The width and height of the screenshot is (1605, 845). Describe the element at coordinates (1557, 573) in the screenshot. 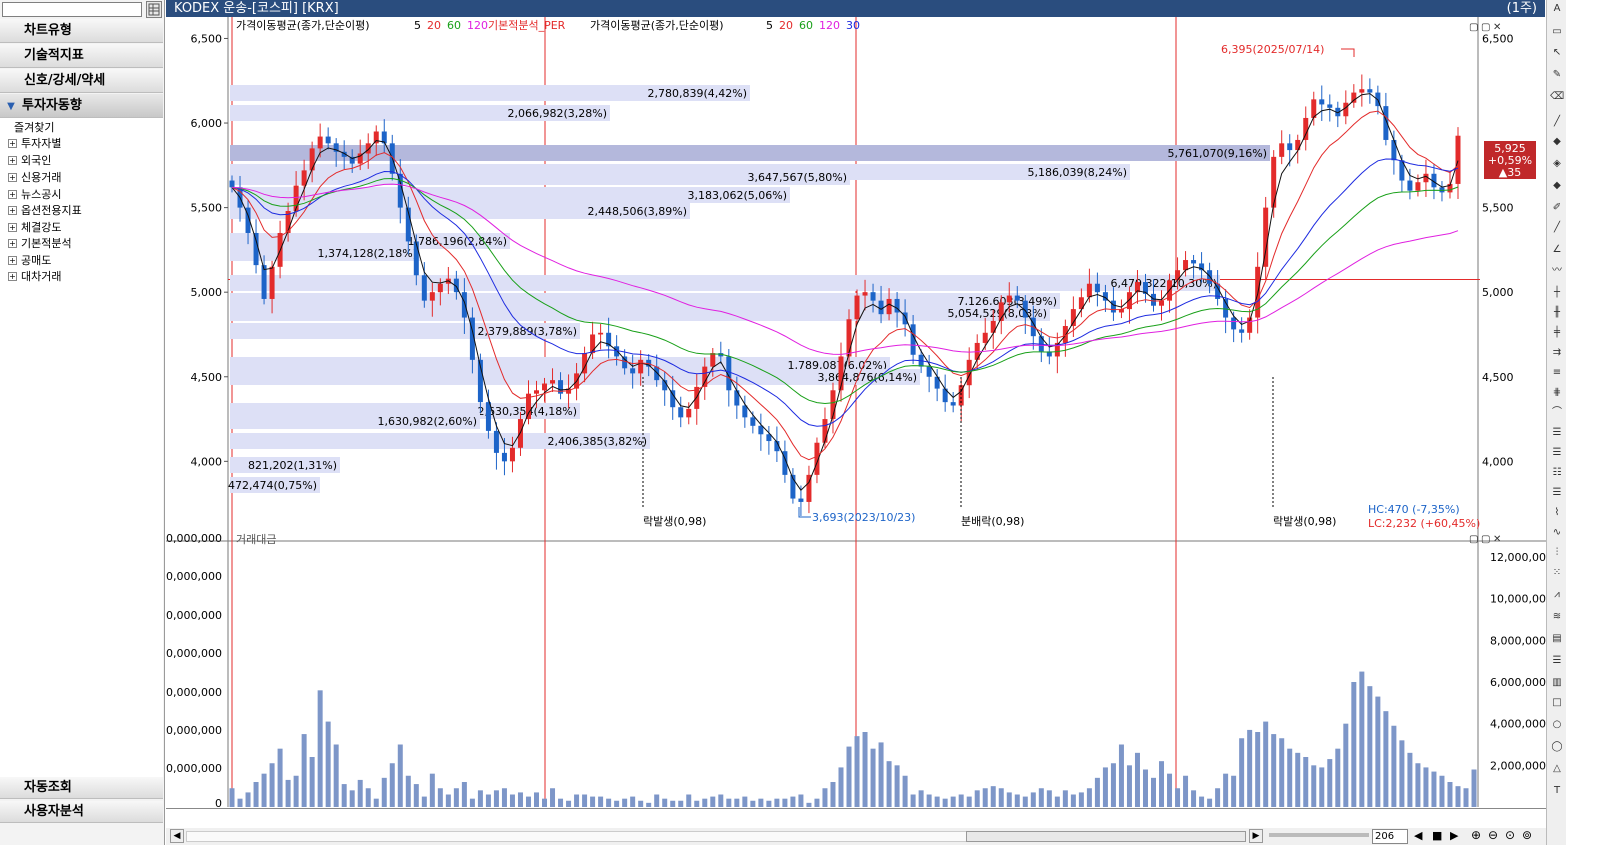

I see `pattern-icon: ⁙` at that location.